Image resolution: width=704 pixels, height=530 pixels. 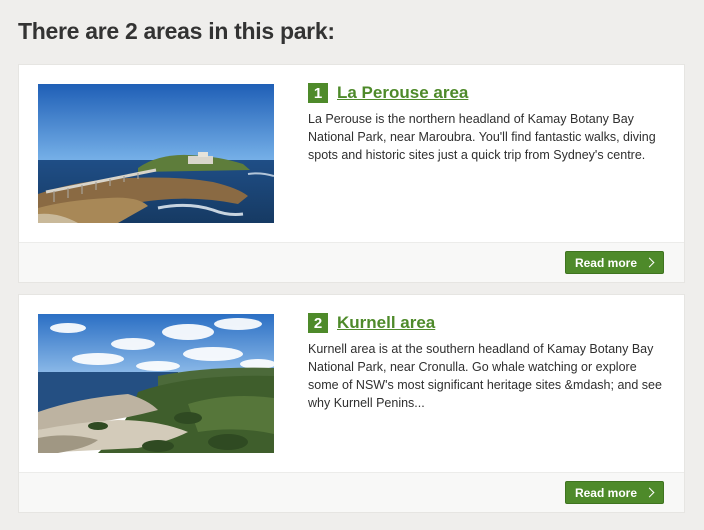 I want to click on area-thumbnail-la-perouse, so click(x=156, y=153).